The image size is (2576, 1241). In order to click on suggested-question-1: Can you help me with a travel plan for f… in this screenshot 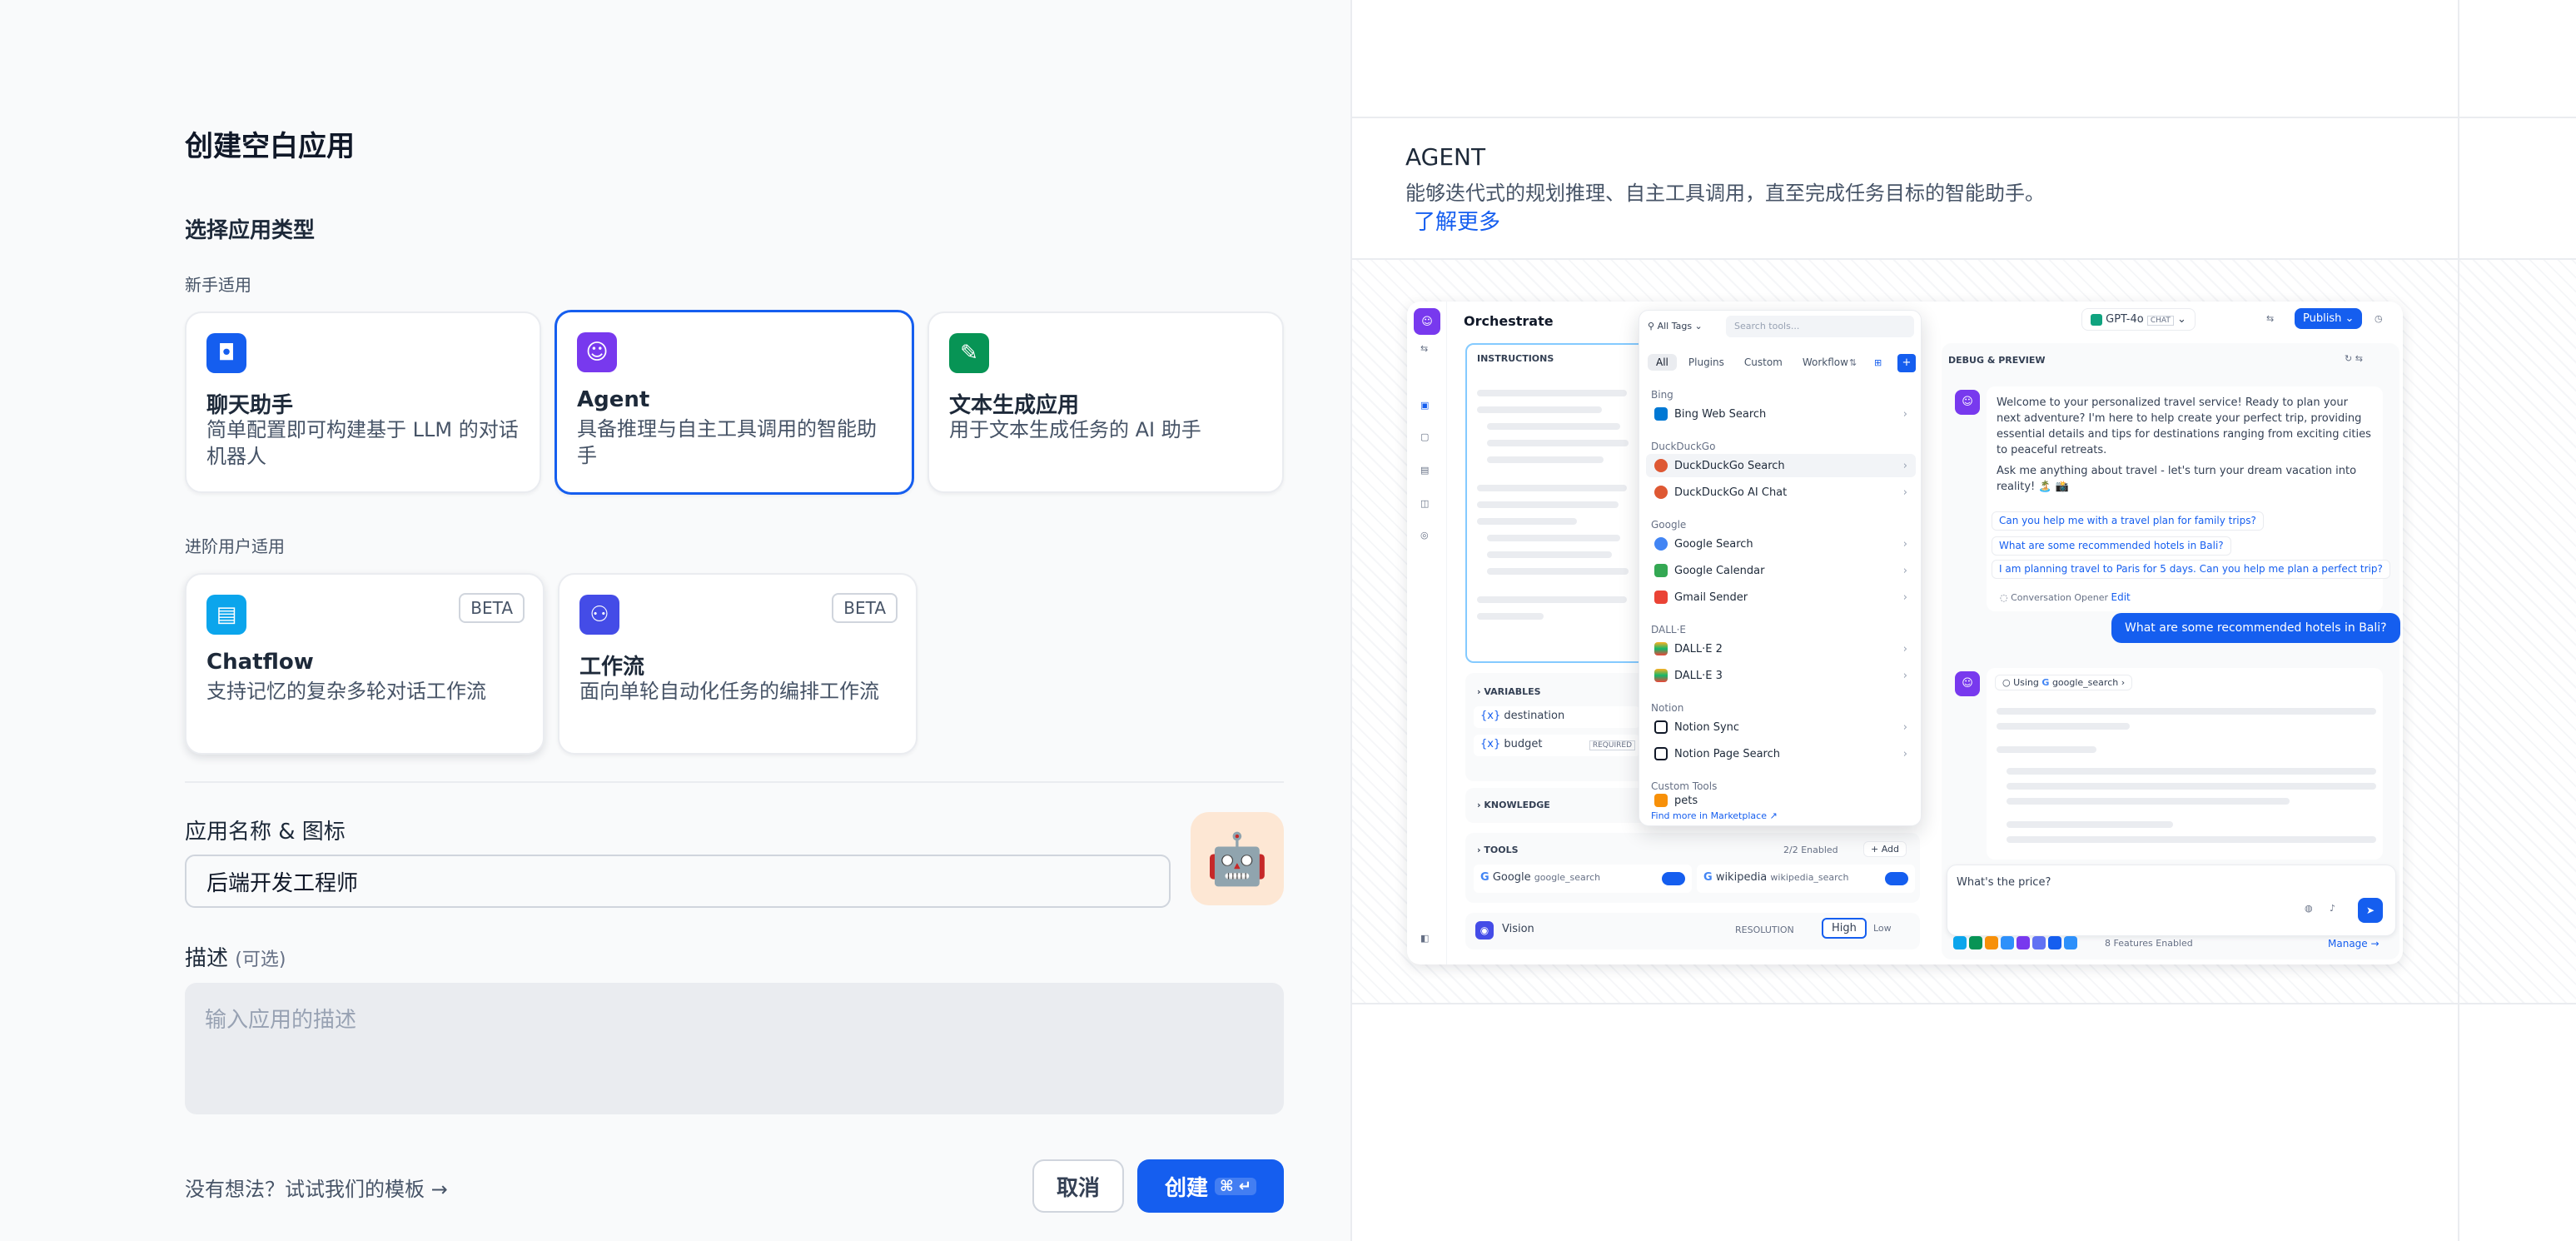, I will do `click(2128, 521)`.